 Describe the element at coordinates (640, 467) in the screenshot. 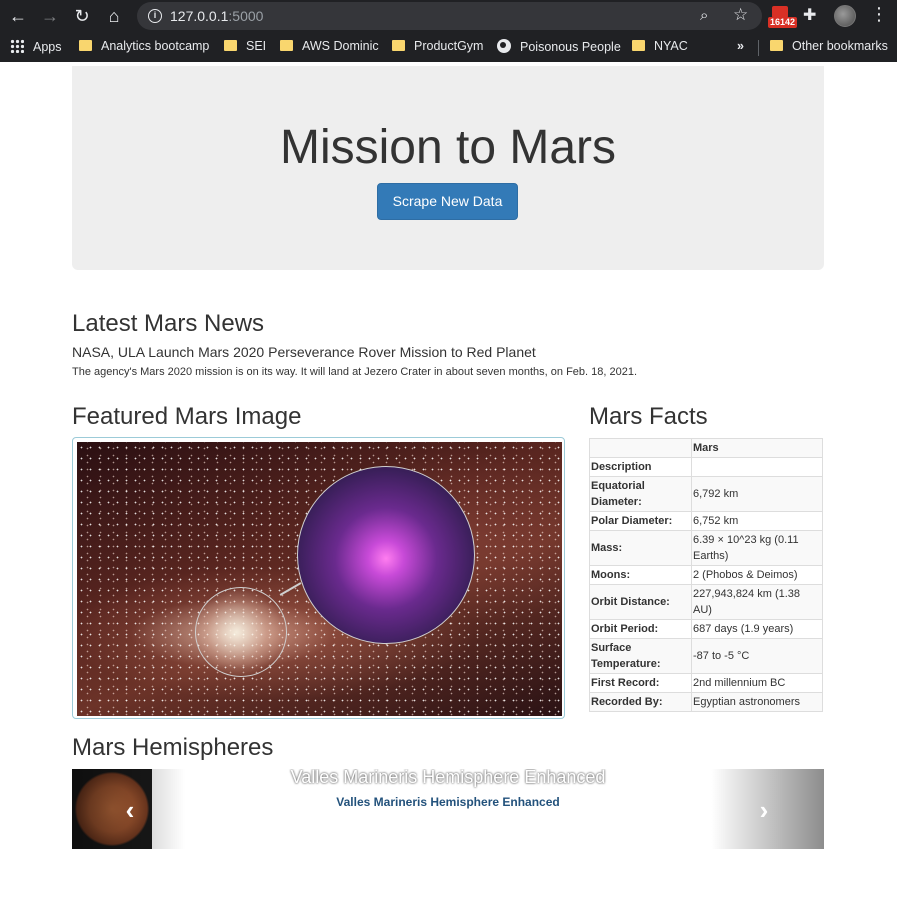

I see `fact-key: Description` at that location.